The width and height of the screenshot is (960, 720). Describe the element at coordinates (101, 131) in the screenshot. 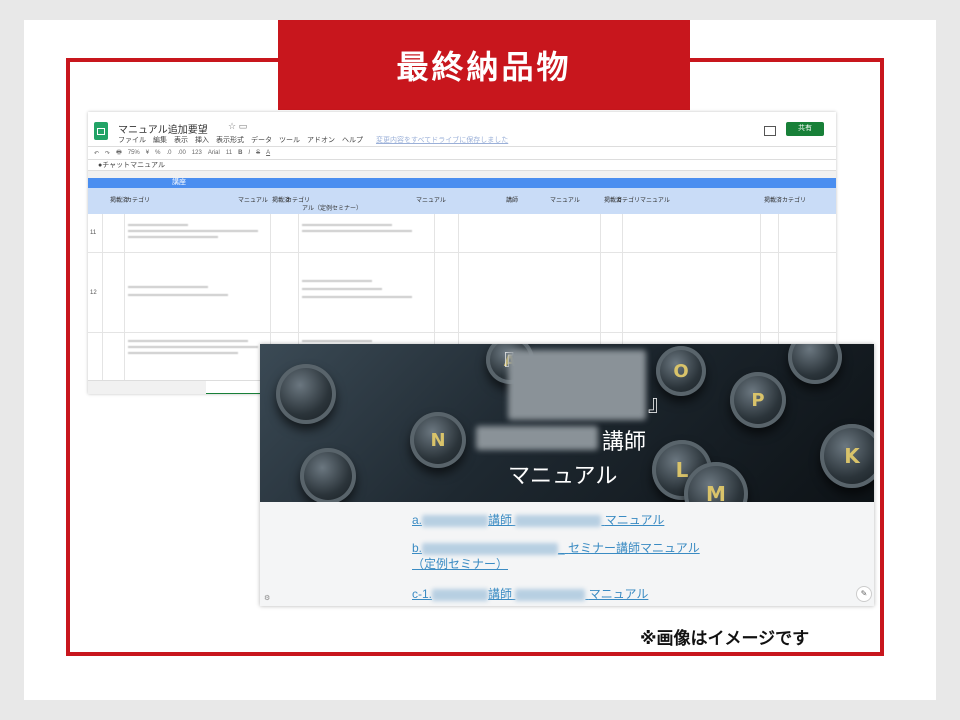

I see `sheets-logo-icon` at that location.